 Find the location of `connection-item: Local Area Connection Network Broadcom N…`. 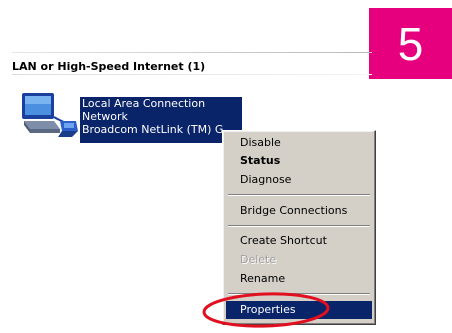

connection-item: Local Area Connection Network Broadcom N… is located at coordinates (161, 120).